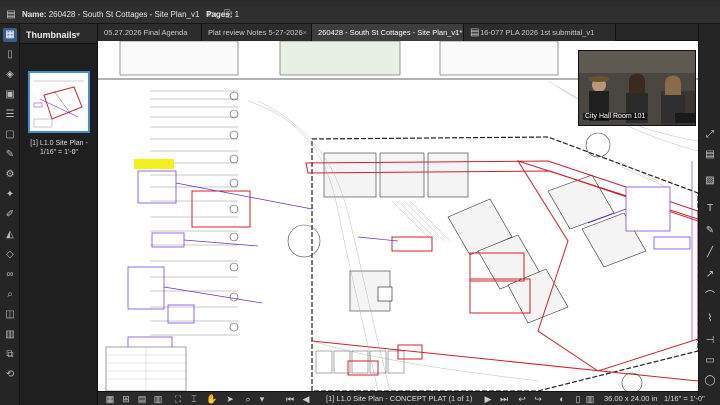  What do you see at coordinates (146, 32) in the screenshot?
I see `tab-label: 05.27.2026 Final Agenda` at bounding box center [146, 32].